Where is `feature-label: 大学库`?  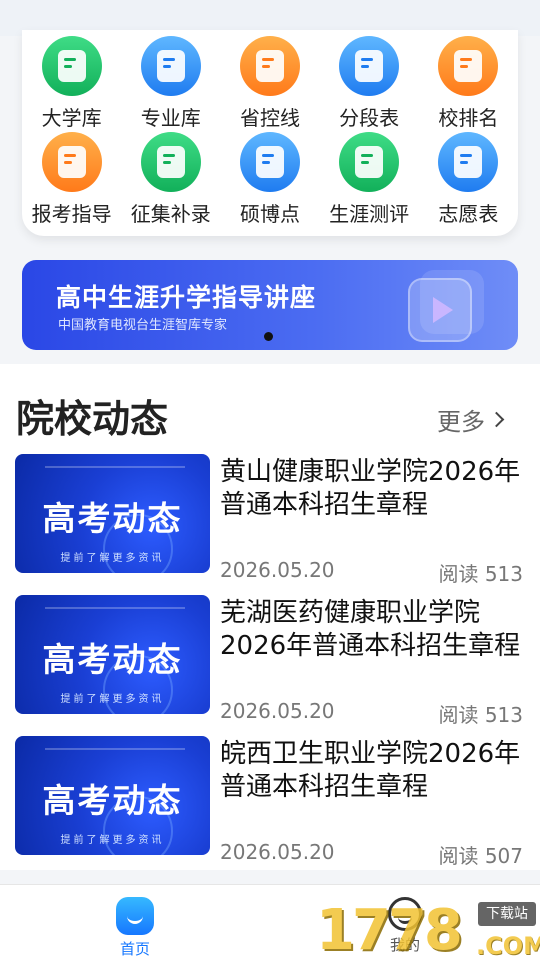
feature-label: 大学库 is located at coordinates (71, 118).